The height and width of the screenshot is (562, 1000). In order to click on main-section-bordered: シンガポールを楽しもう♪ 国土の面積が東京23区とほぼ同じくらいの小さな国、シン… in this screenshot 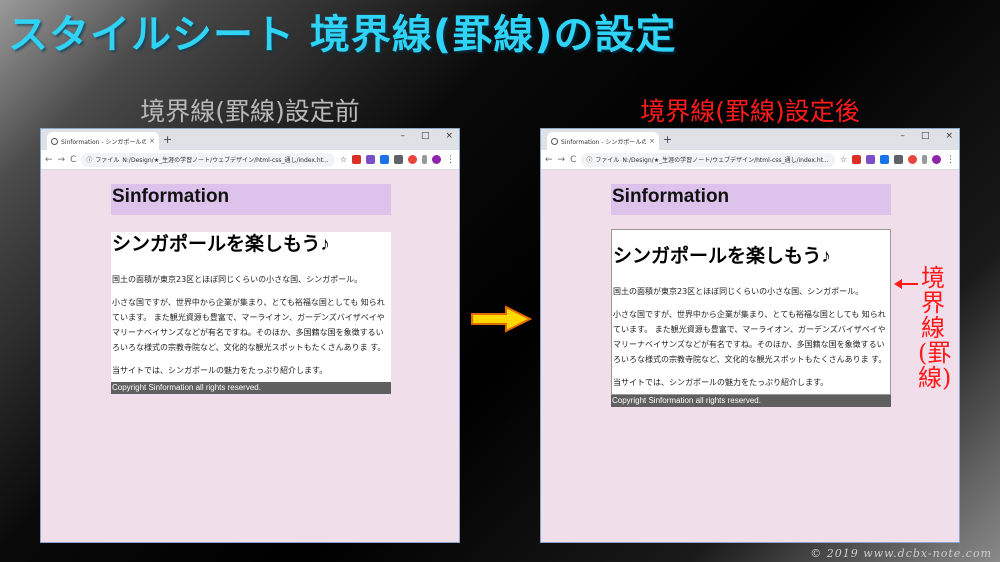, I will do `click(751, 312)`.